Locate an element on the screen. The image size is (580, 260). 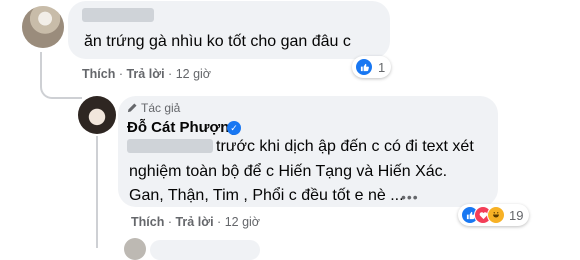
reaction-count: 19 is located at coordinates (516, 215).